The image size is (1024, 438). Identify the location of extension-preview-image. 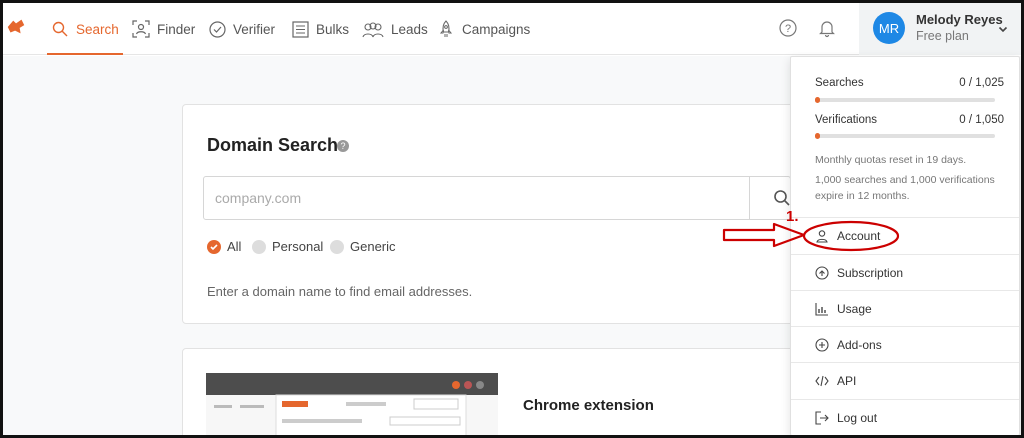
(352, 405).